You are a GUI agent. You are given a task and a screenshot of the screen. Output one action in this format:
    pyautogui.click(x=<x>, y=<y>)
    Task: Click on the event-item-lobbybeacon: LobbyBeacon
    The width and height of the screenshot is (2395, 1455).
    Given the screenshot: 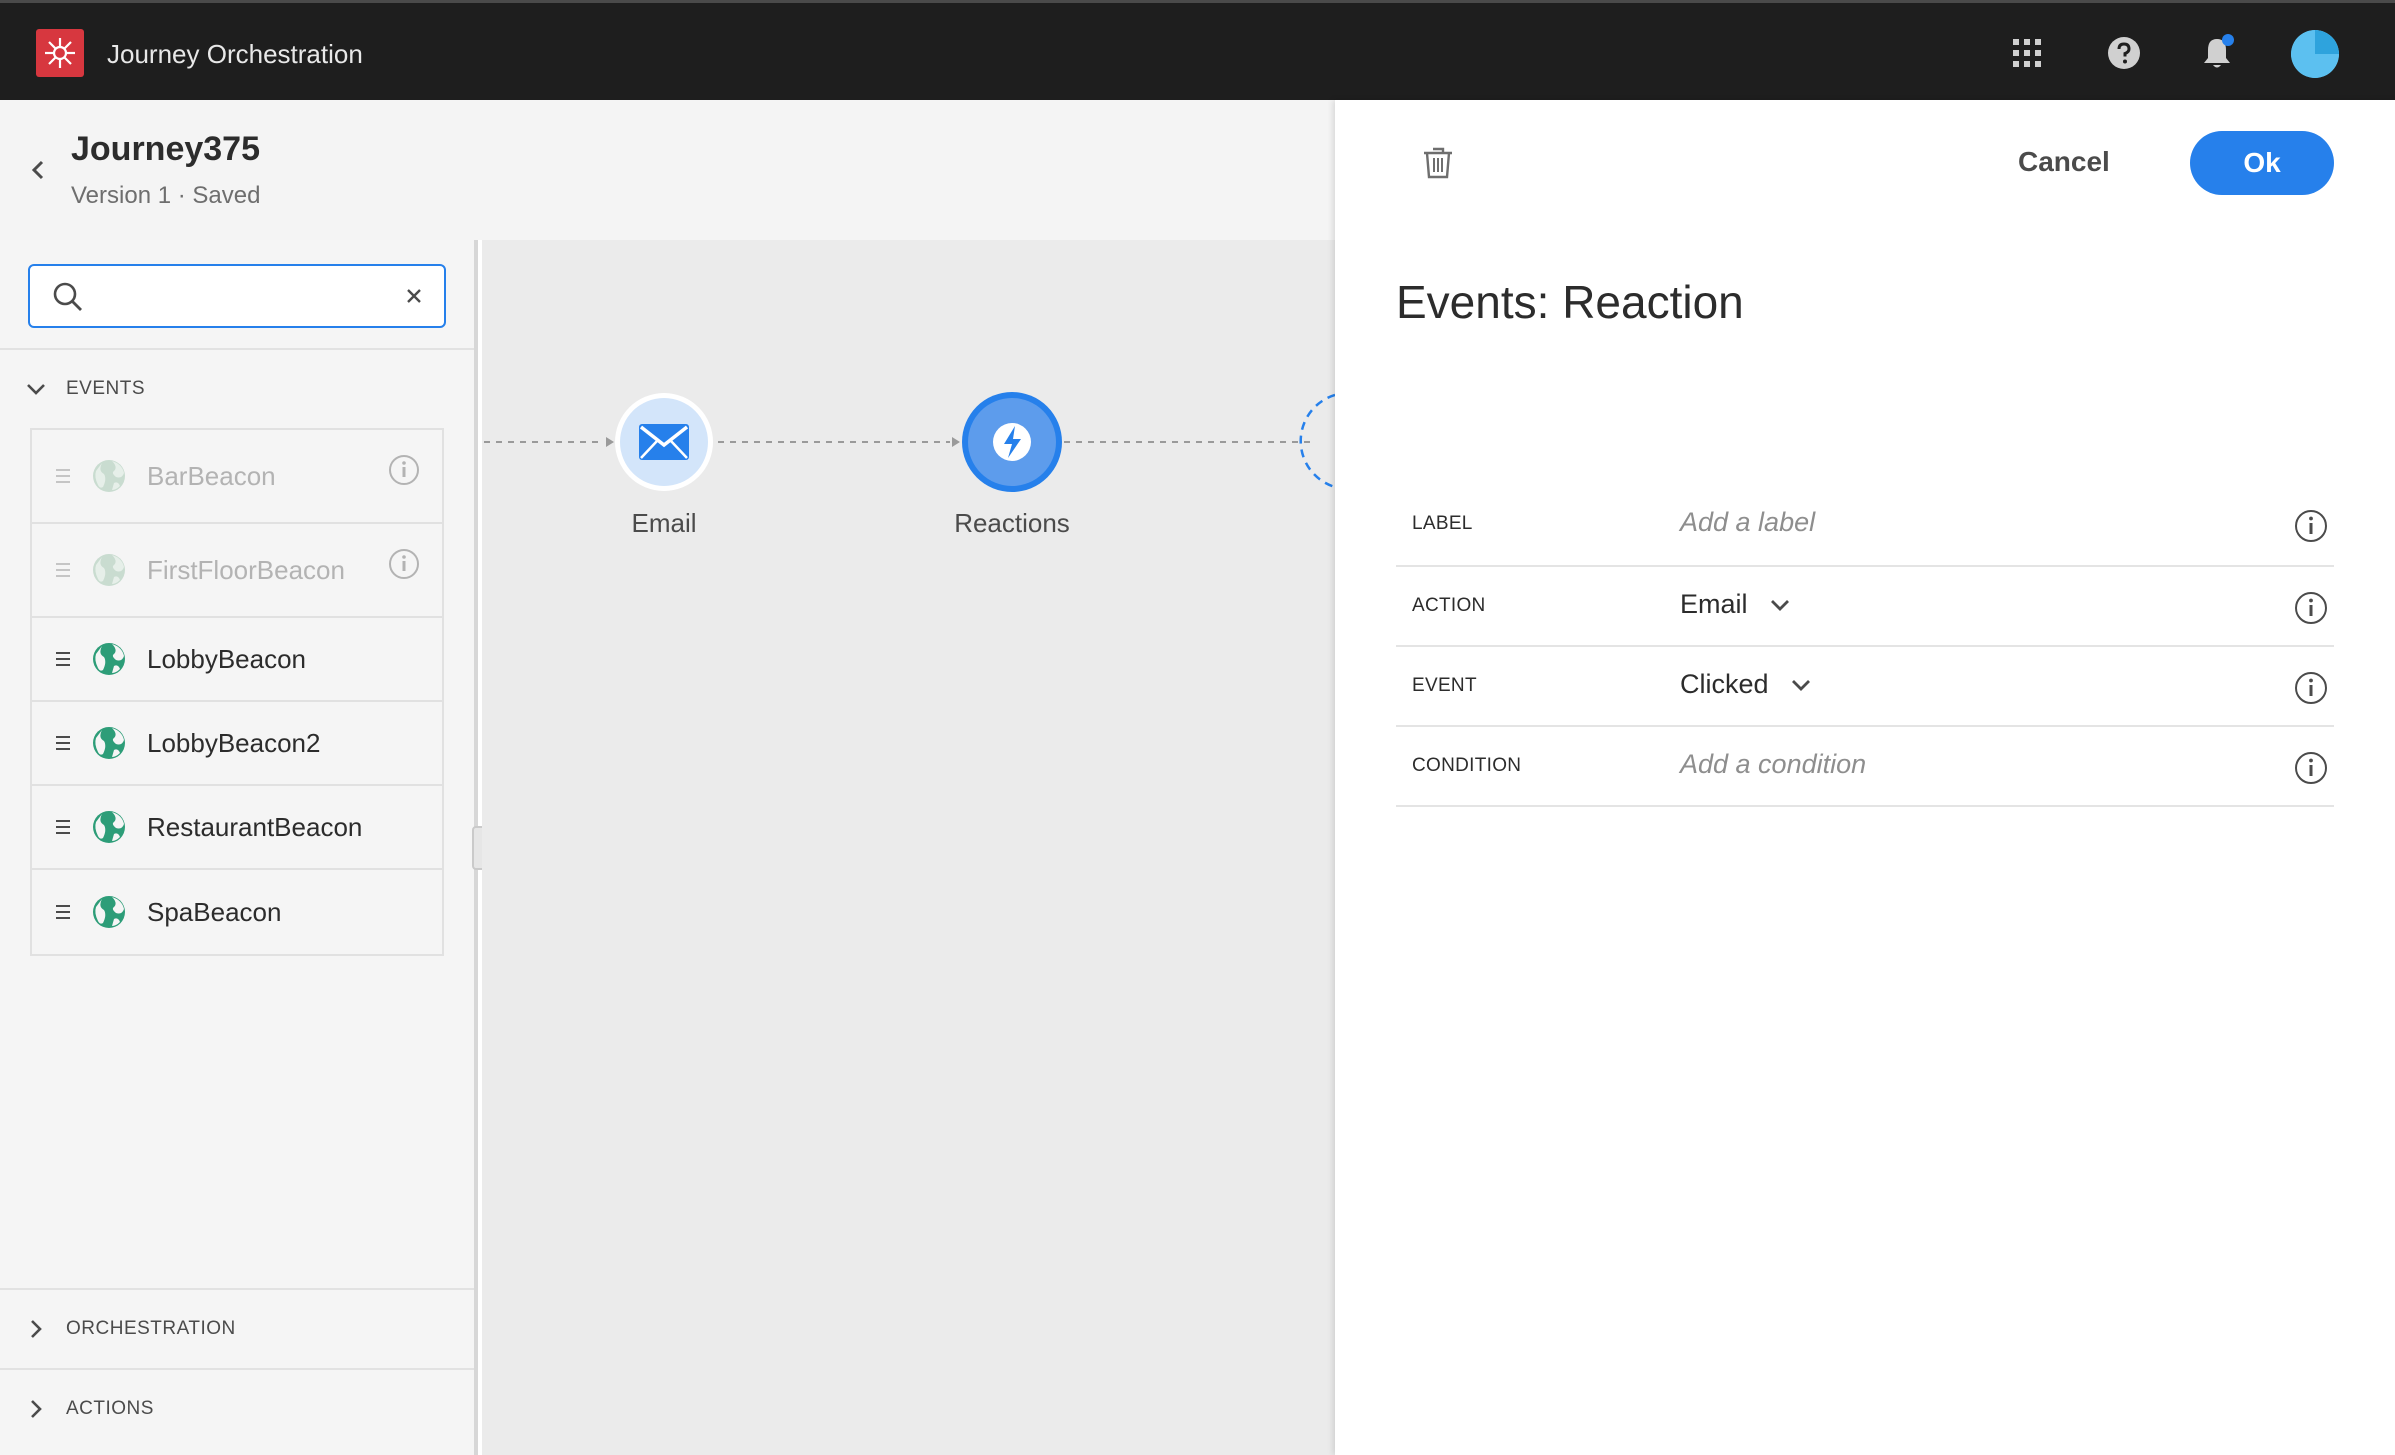 What is the action you would take?
    pyautogui.click(x=237, y=660)
    